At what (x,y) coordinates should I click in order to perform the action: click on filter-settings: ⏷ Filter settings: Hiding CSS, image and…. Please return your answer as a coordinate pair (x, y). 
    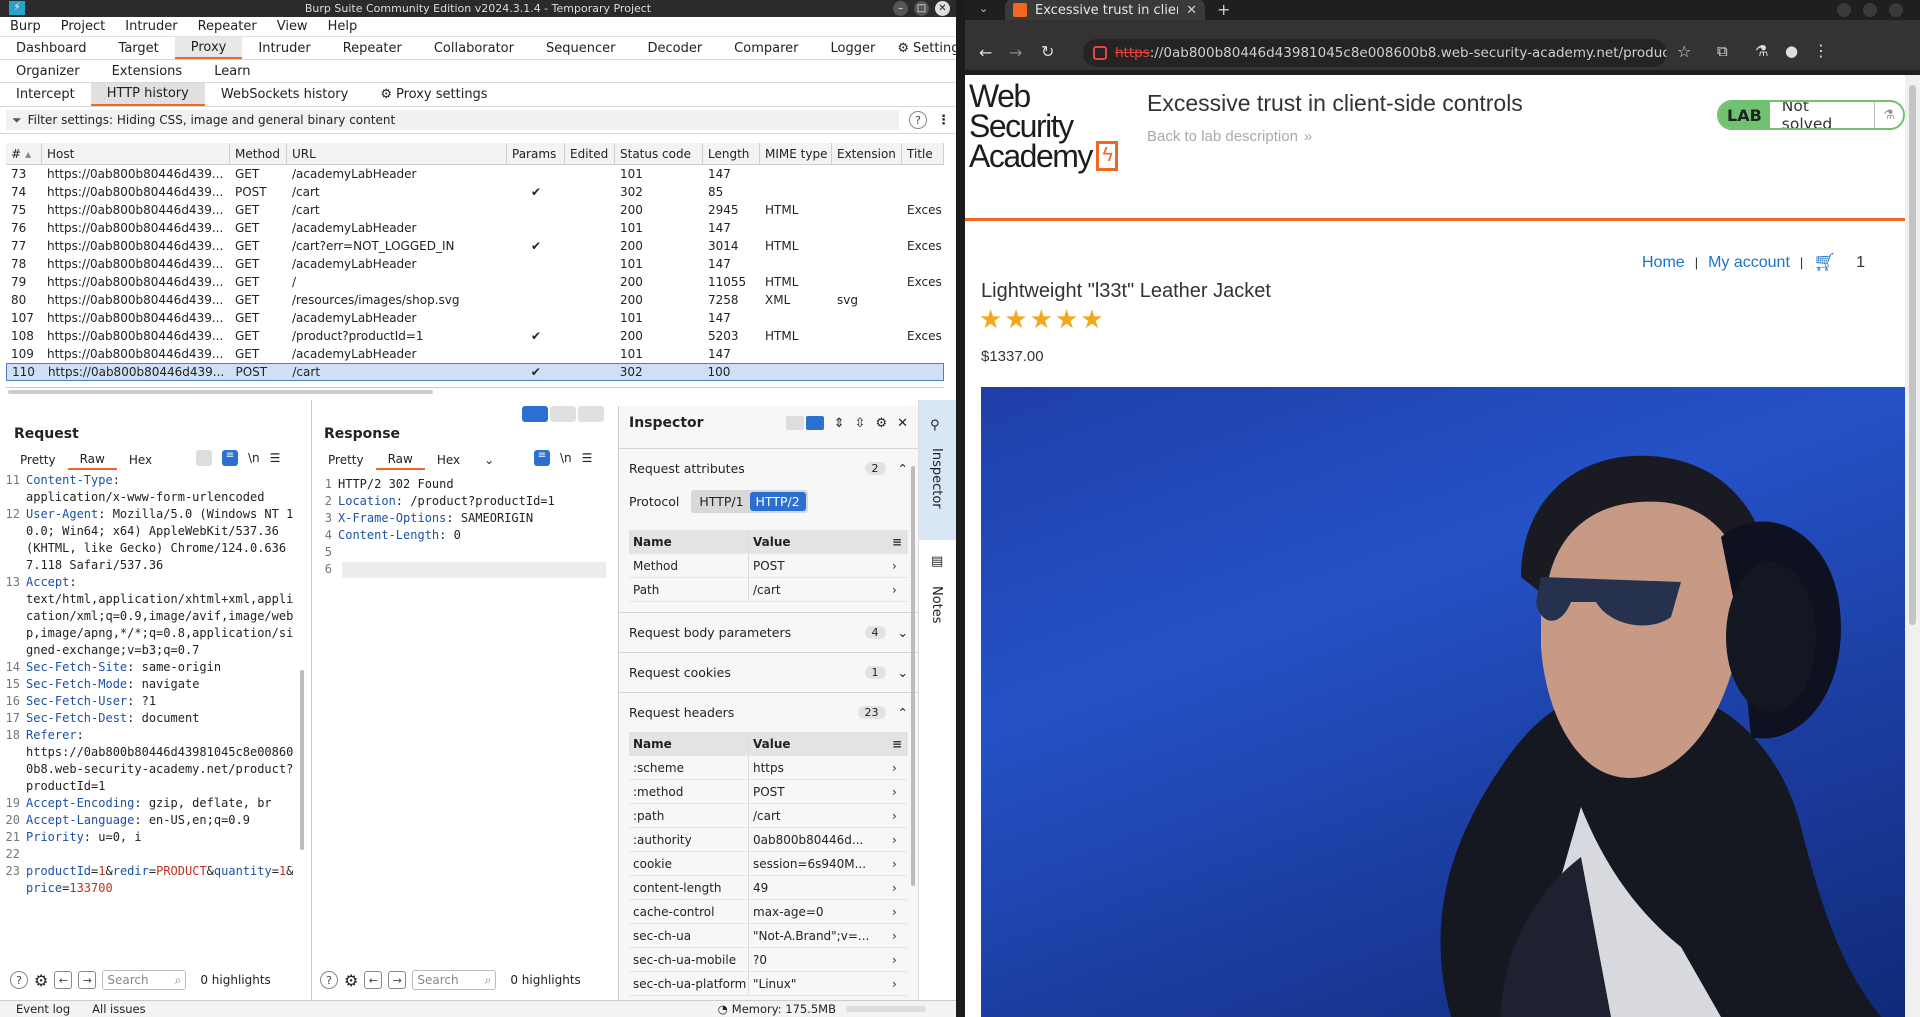
    Looking at the image, I should click on (452, 120).